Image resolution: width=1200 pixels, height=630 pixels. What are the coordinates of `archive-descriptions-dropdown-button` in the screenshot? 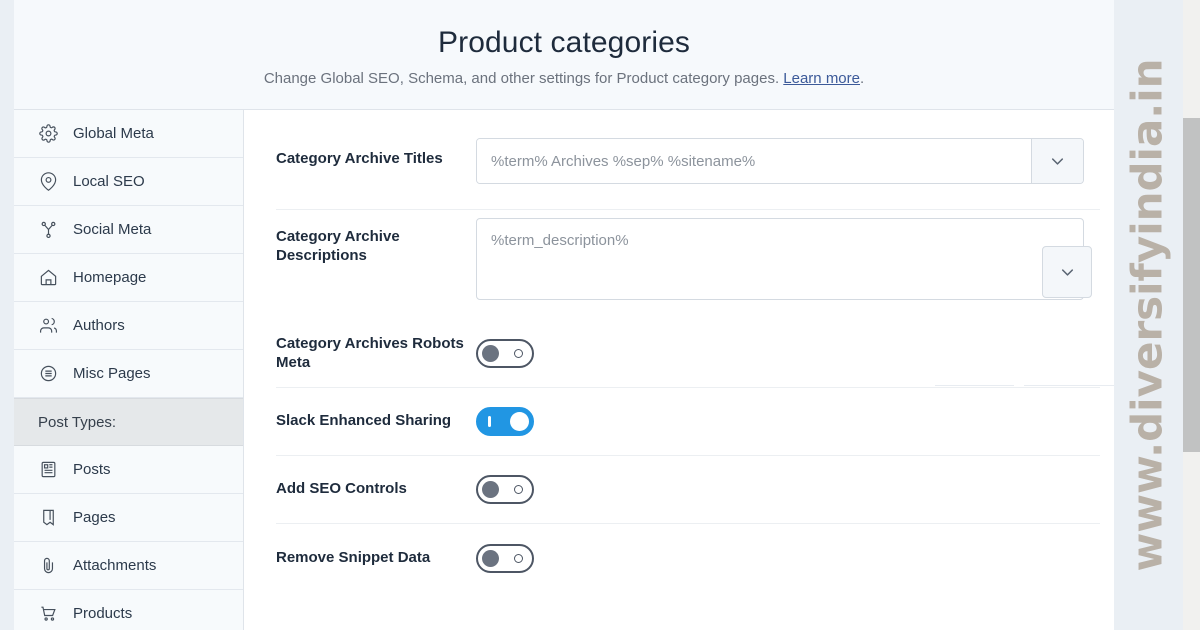 It's located at (1067, 272).